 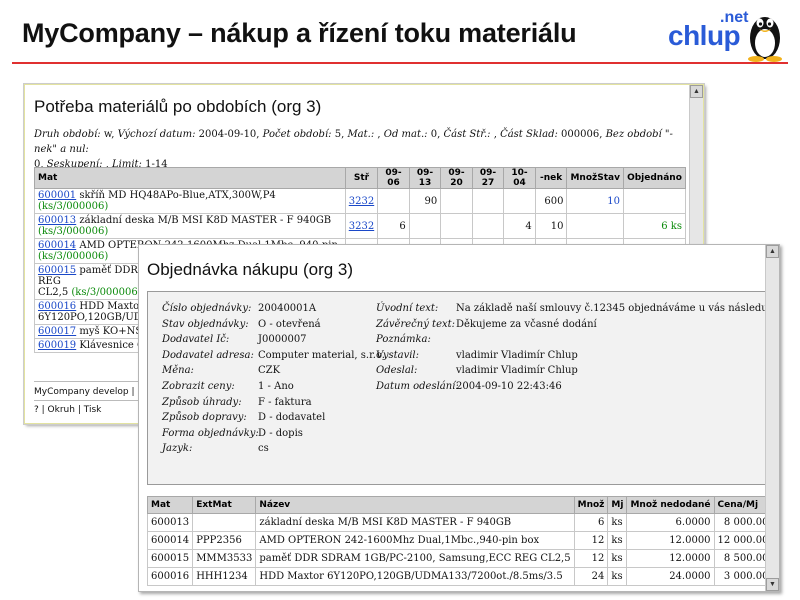 What do you see at coordinates (269, 371) in the screenshot?
I see `field-value: CZK` at bounding box center [269, 371].